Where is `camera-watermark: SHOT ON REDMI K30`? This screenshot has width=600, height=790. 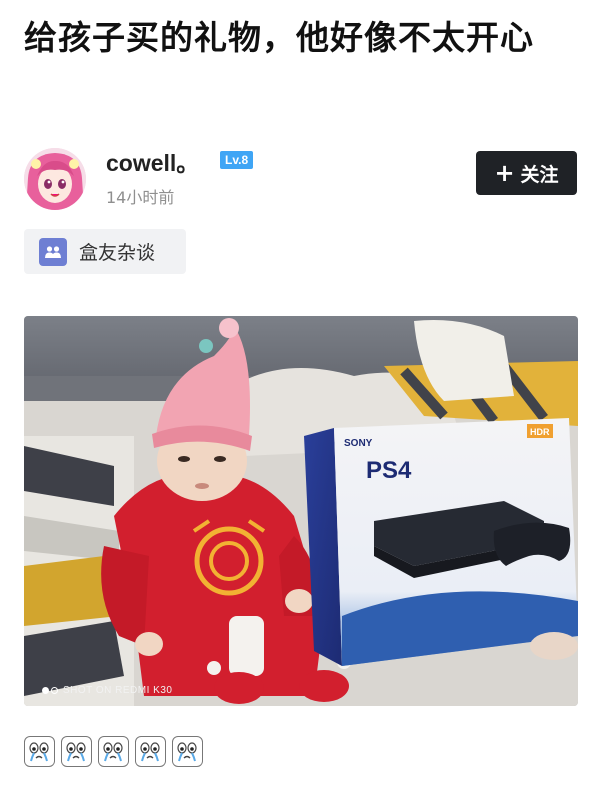 camera-watermark: SHOT ON REDMI K30 is located at coordinates (107, 690).